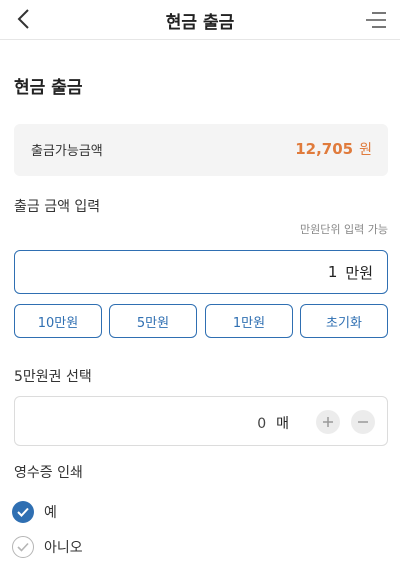 This screenshot has height=564, width=400. I want to click on available-amount-value: 12,705 원, so click(333, 149).